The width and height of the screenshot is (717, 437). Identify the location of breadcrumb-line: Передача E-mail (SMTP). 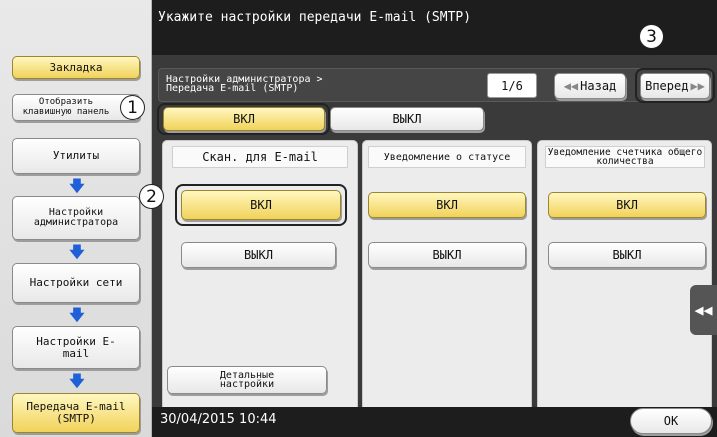
(232, 88).